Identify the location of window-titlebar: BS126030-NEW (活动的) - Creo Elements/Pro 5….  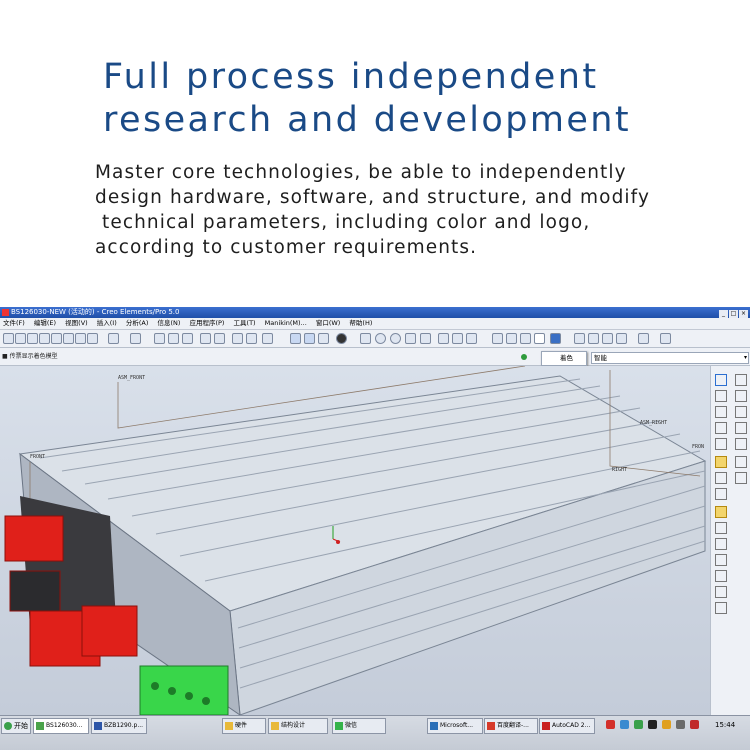
(375, 312).